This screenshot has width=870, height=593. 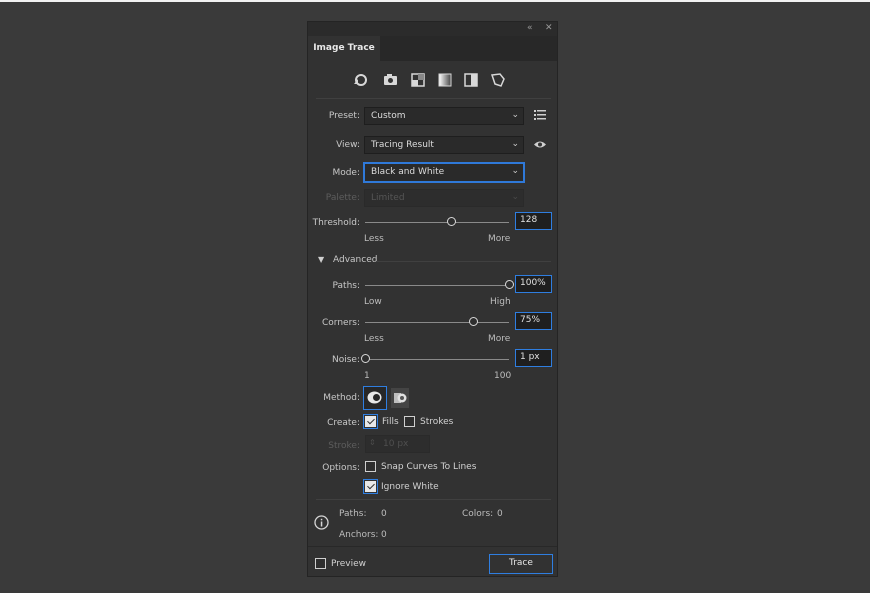 What do you see at coordinates (343, 423) in the screenshot?
I see `create-label: Create:` at bounding box center [343, 423].